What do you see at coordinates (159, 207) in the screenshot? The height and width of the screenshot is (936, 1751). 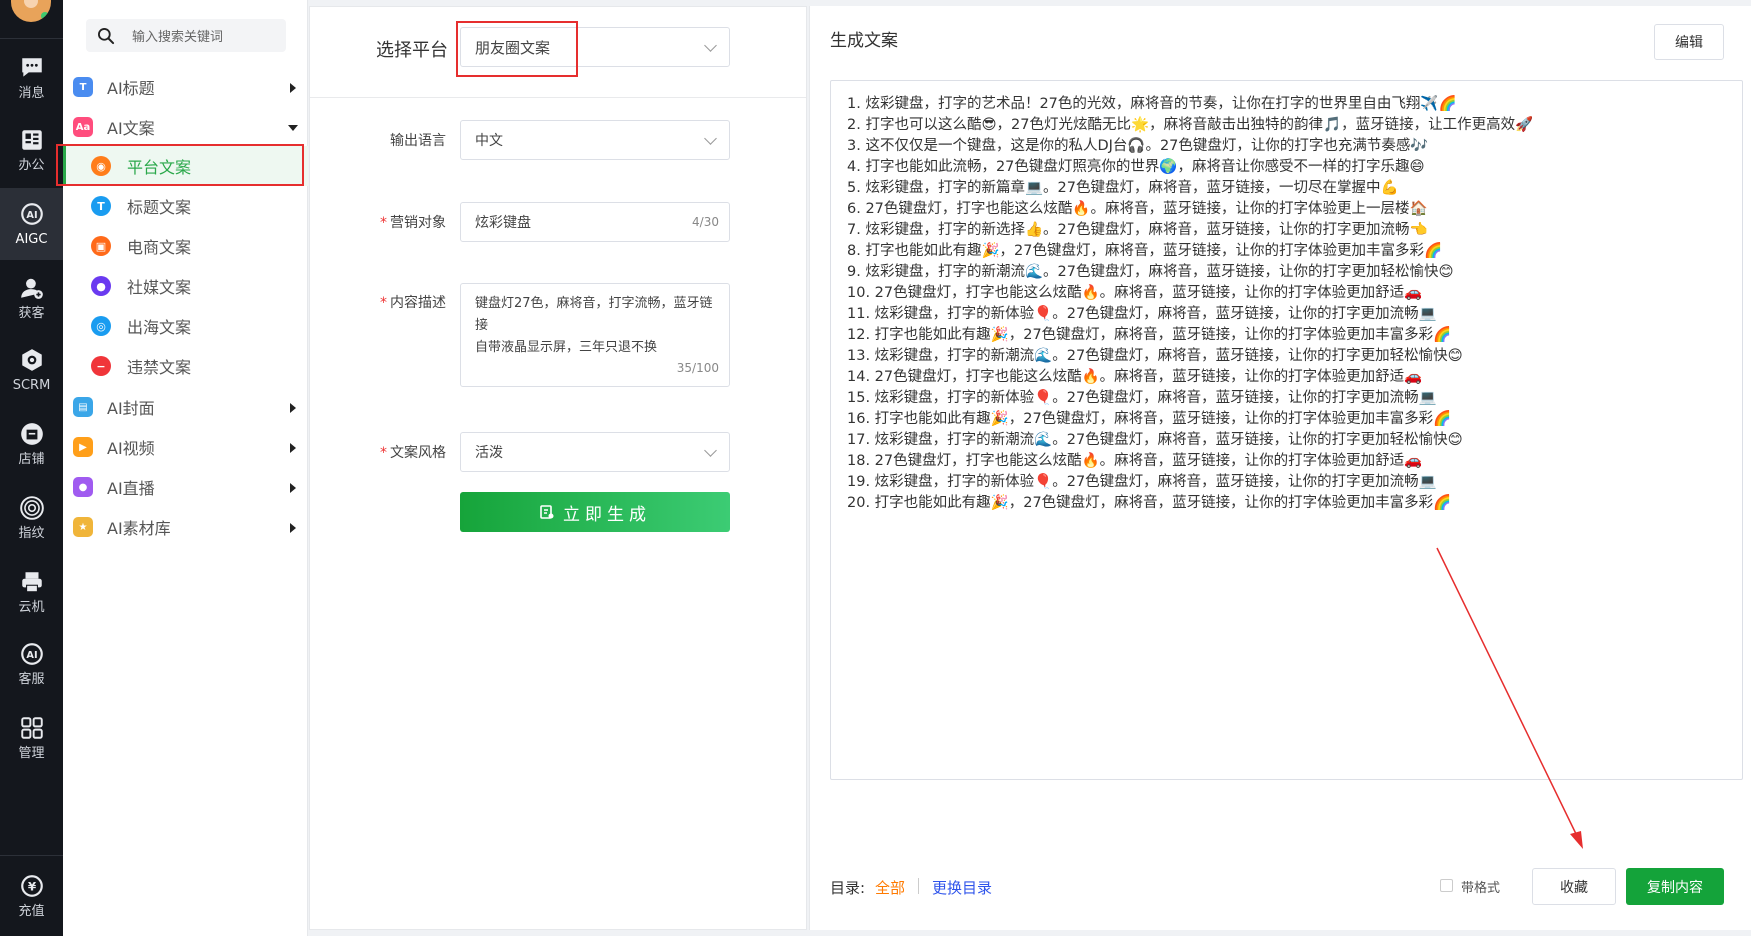 I see `submenu-label: 标题文案` at bounding box center [159, 207].